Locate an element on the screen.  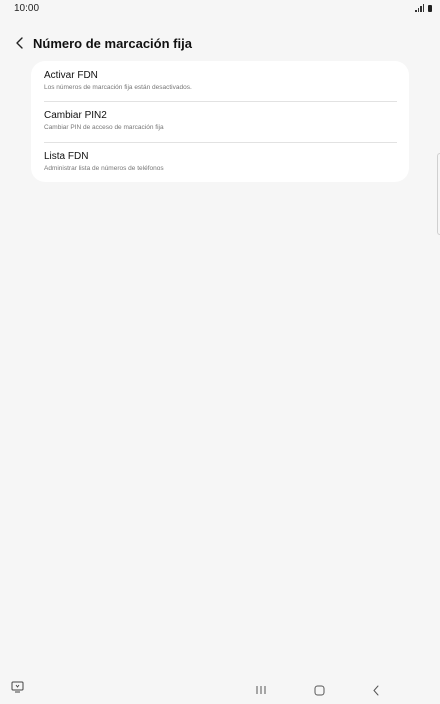
chevron-left-icon is located at coordinates (19, 43).